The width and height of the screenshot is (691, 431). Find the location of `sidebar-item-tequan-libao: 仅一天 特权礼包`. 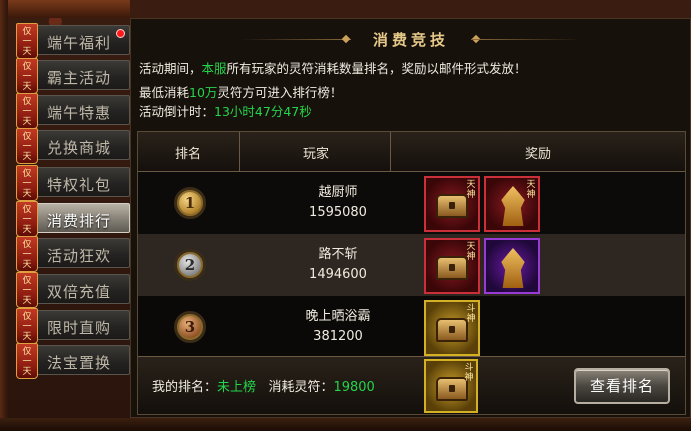

sidebar-item-tequan-libao: 仅一天 特权礼包 is located at coordinates (73, 183).